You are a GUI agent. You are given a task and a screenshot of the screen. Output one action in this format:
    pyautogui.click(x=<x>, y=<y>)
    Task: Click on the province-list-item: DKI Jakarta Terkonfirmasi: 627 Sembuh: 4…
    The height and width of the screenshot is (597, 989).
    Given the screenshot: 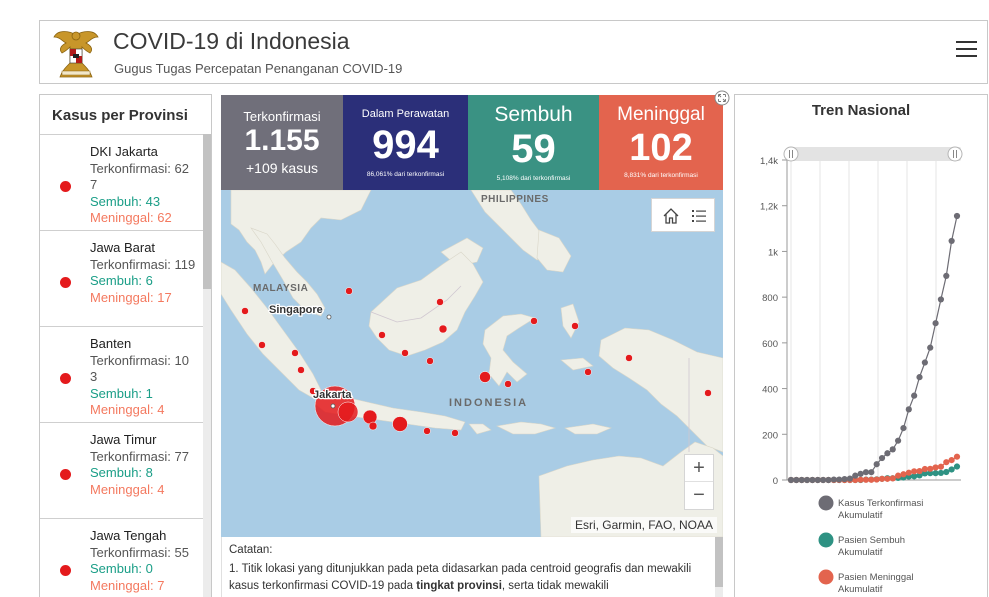 What is the action you would take?
    pyautogui.click(x=121, y=182)
    